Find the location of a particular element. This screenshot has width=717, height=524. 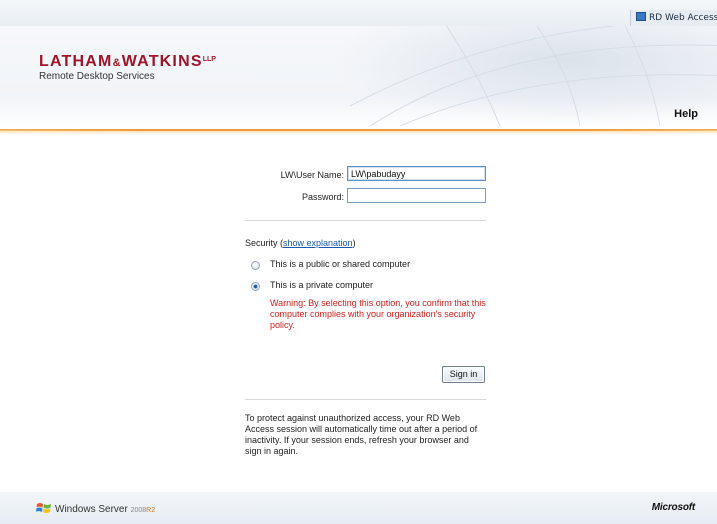

logo-wordmark: LATHAM&WATKINSLLP is located at coordinates (127, 61).